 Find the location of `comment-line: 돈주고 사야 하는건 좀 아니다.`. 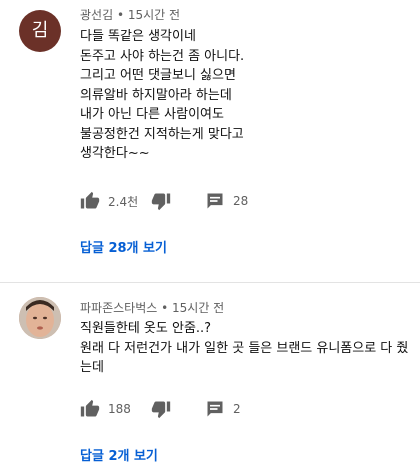

comment-line: 돈주고 사야 하는건 좀 아니다. is located at coordinates (162, 56).